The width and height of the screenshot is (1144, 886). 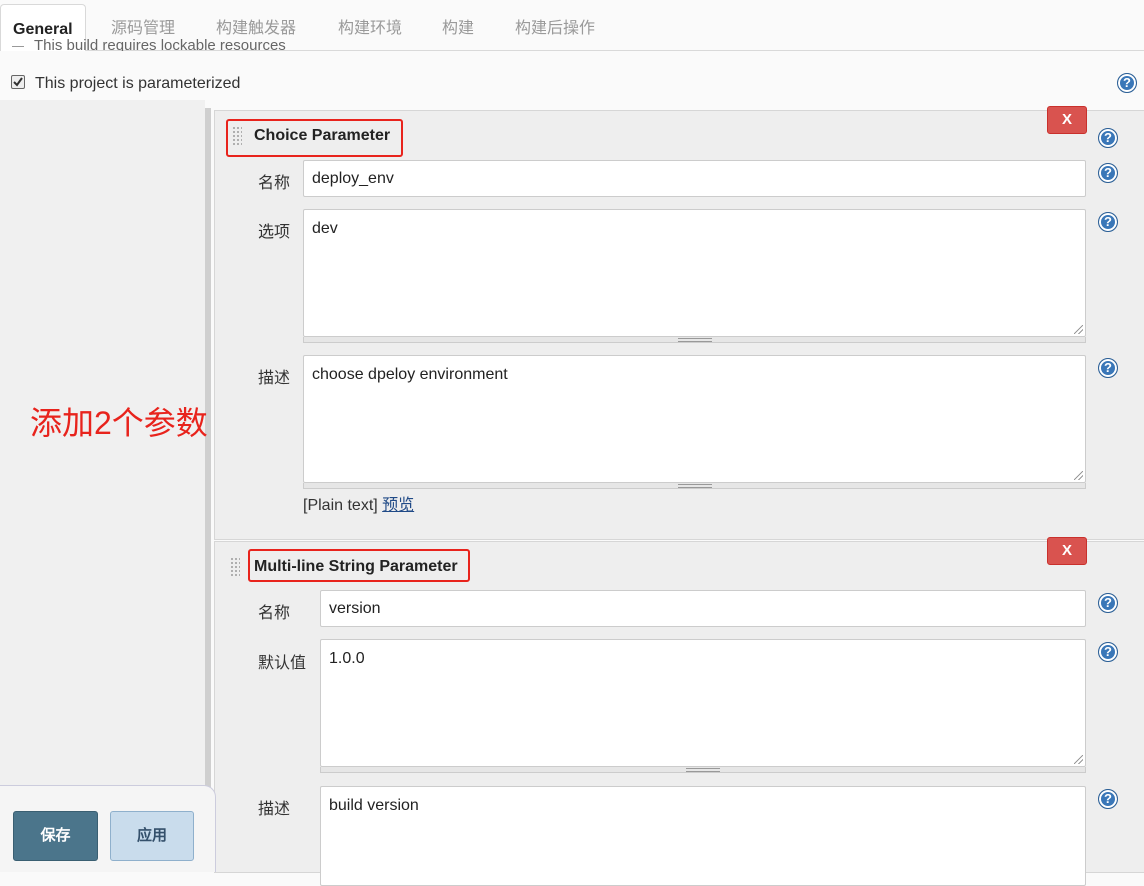 I want to click on description-value: choose dpeloy environment, so click(x=410, y=374).